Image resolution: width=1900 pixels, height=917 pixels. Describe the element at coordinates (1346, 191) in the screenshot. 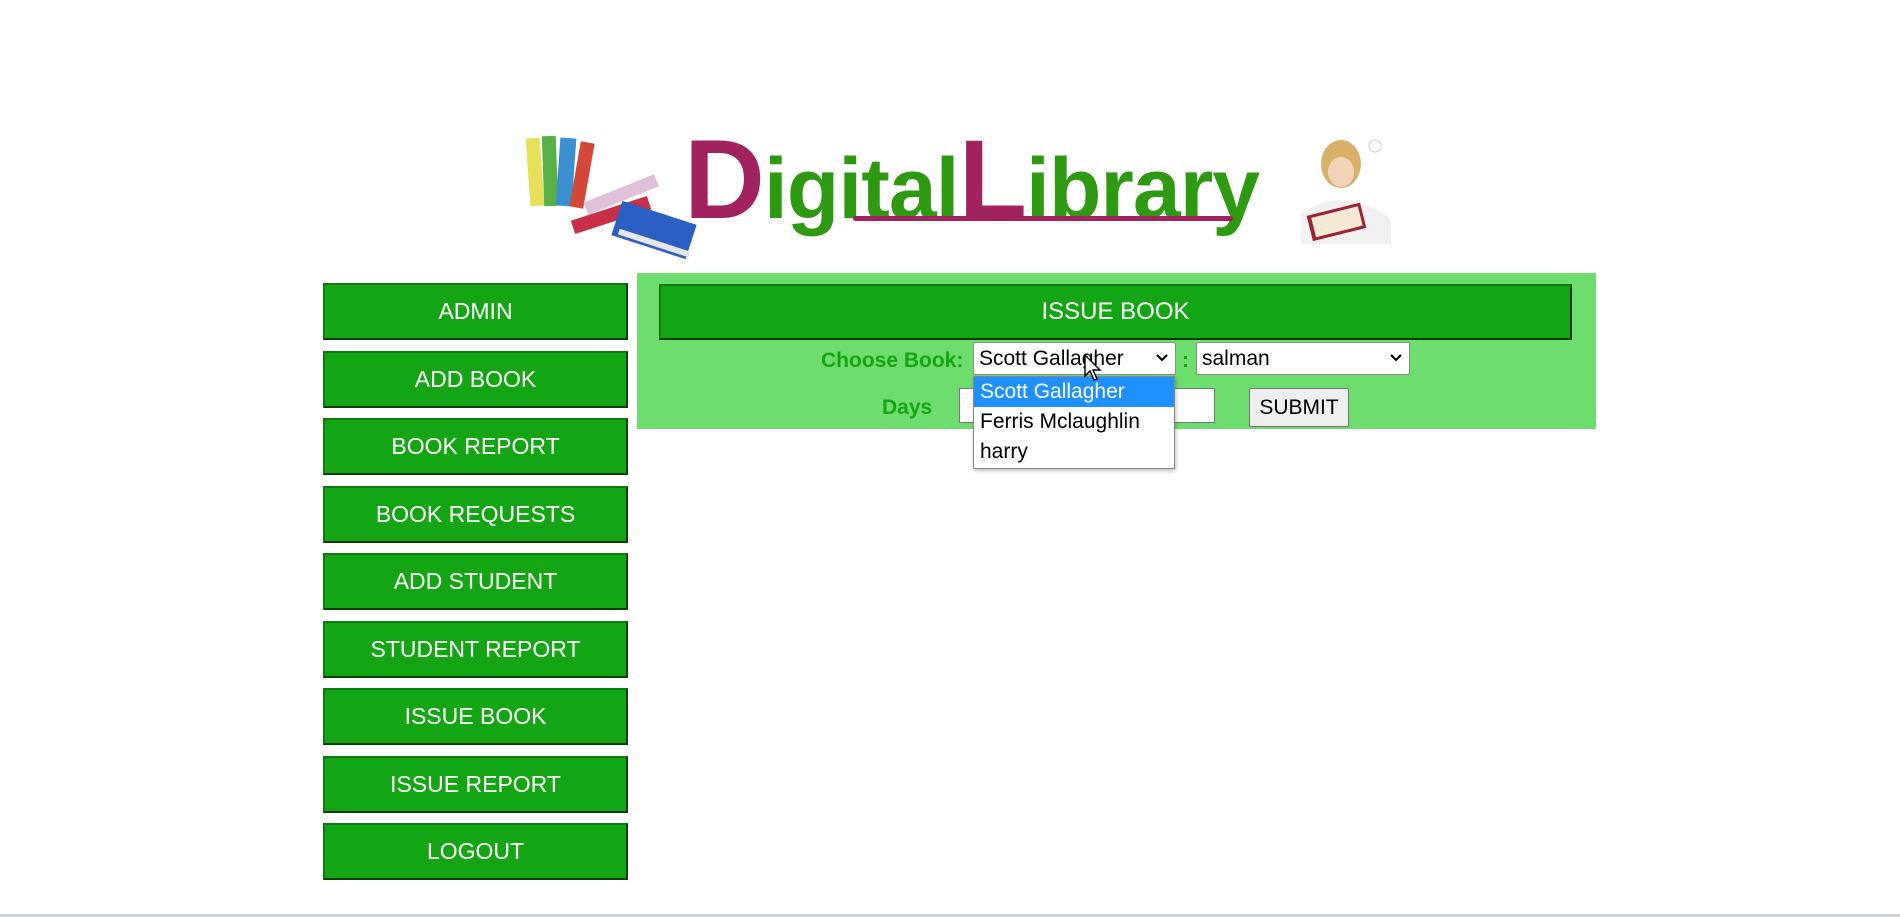

I see `reading-girl-illustration` at that location.